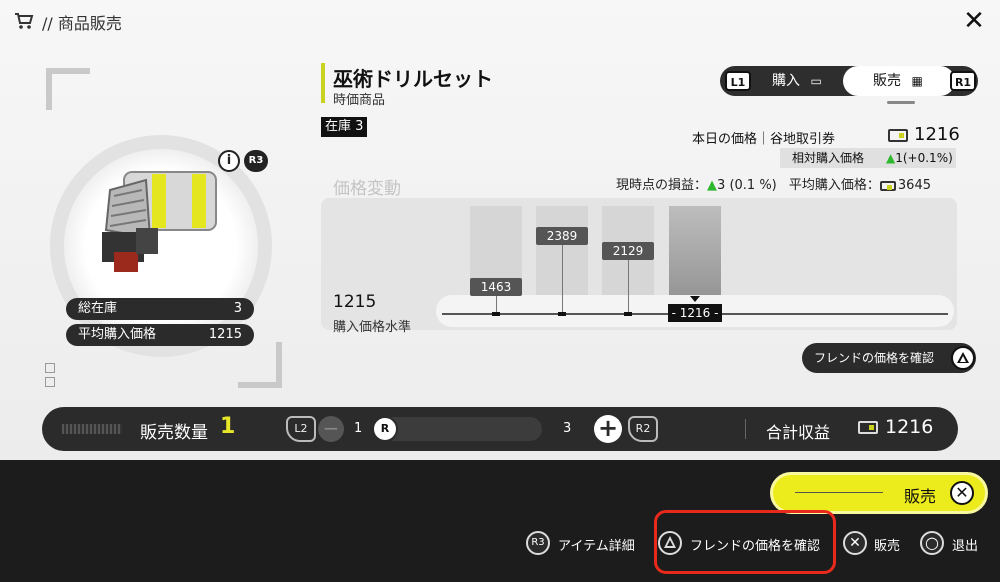 The image size is (1000, 582). What do you see at coordinates (82, 23) in the screenshot?
I see `page-title: // 商品販売` at bounding box center [82, 23].